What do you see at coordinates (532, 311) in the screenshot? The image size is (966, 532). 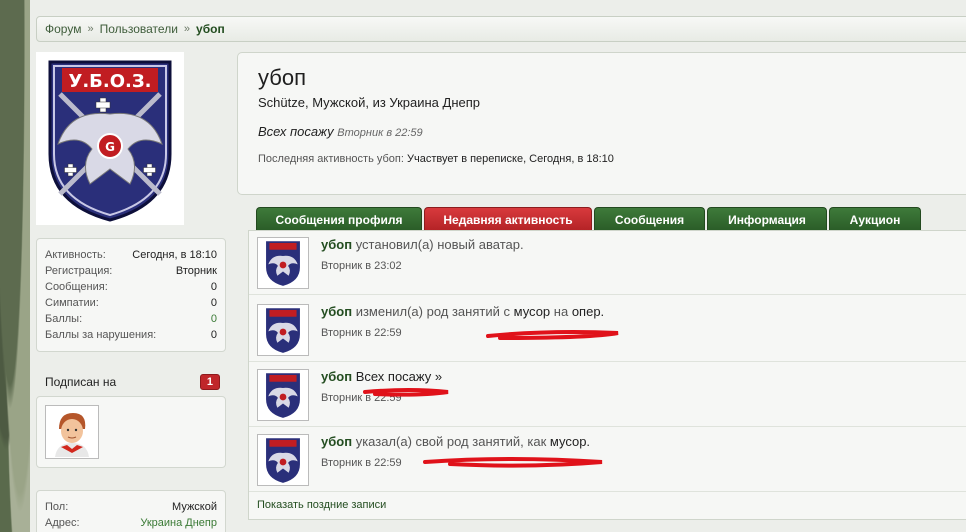 I see `feed-object: мусор` at bounding box center [532, 311].